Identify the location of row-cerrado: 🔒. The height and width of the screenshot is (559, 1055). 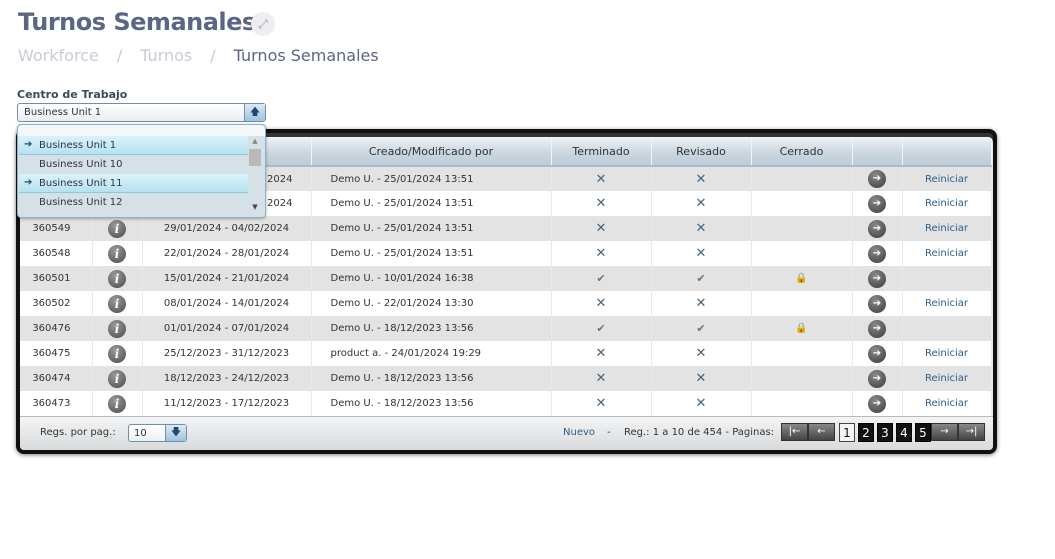
(802, 328).